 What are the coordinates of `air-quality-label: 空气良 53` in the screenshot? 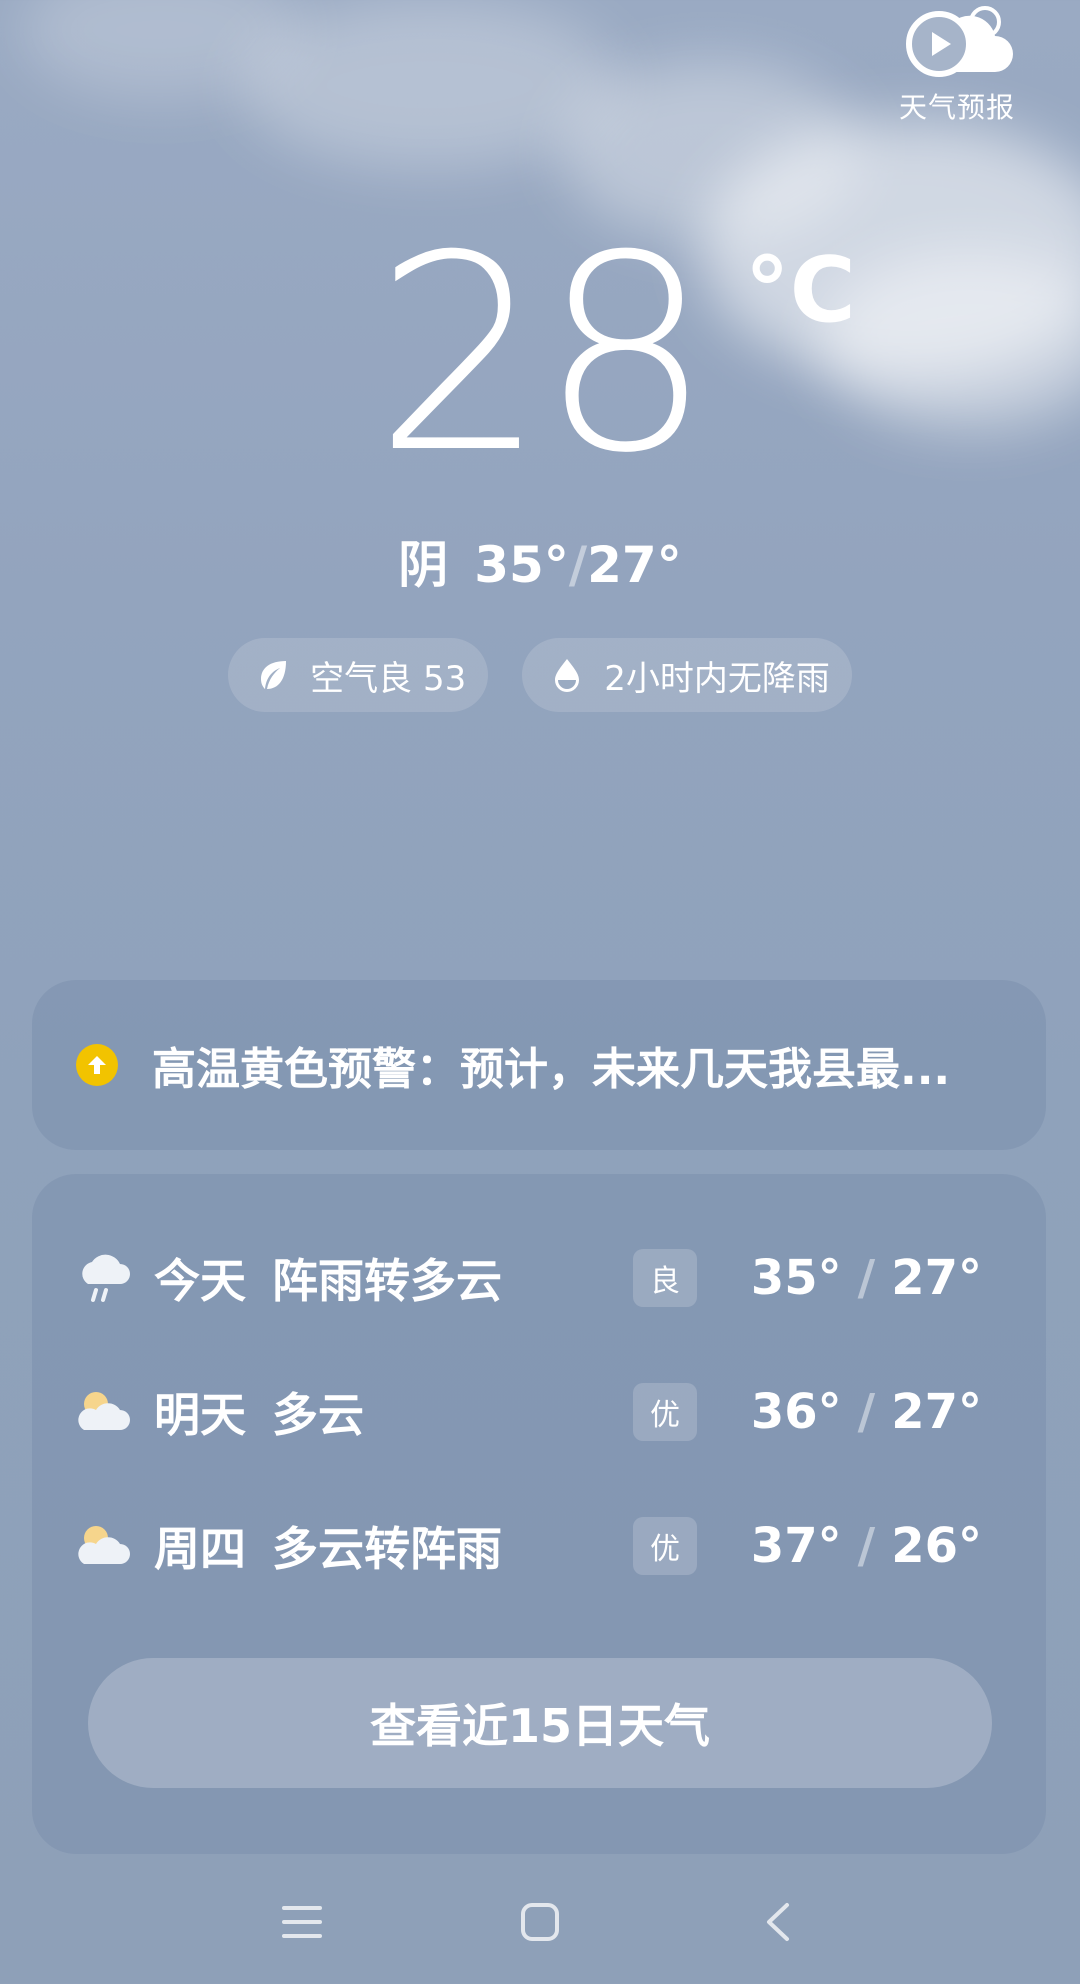 It's located at (388, 678).